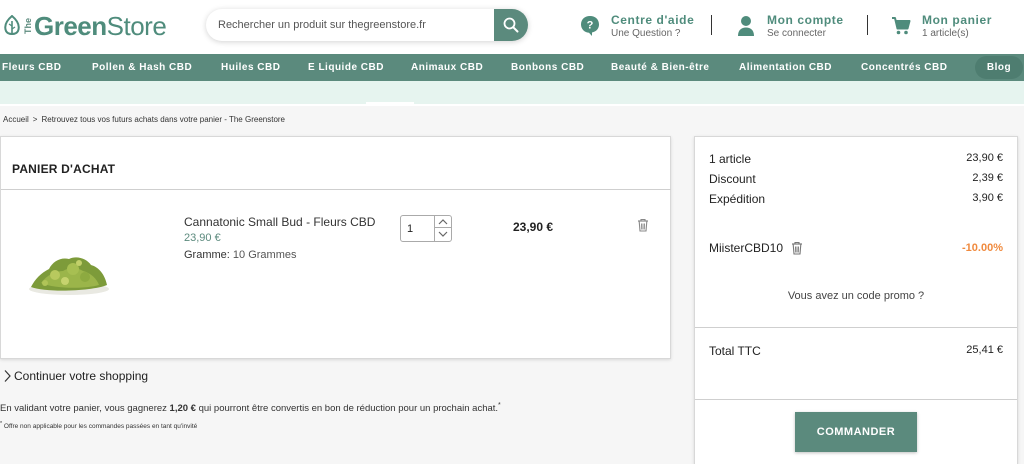 The image size is (1024, 464). Describe the element at coordinates (746, 26) in the screenshot. I see `user-icon` at that location.